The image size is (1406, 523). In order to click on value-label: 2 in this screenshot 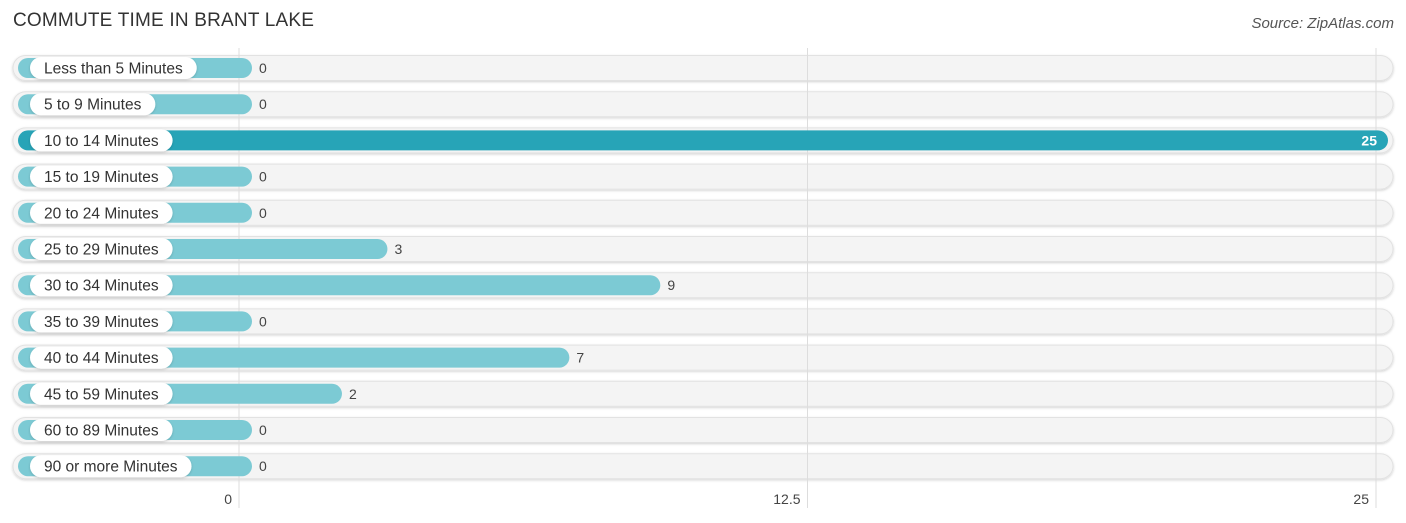, I will do `click(353, 394)`.